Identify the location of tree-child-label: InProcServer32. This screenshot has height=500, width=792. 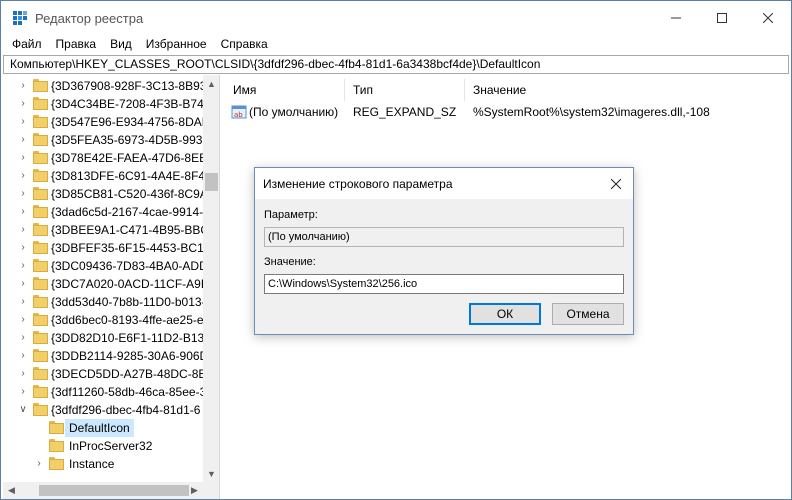
(111, 446).